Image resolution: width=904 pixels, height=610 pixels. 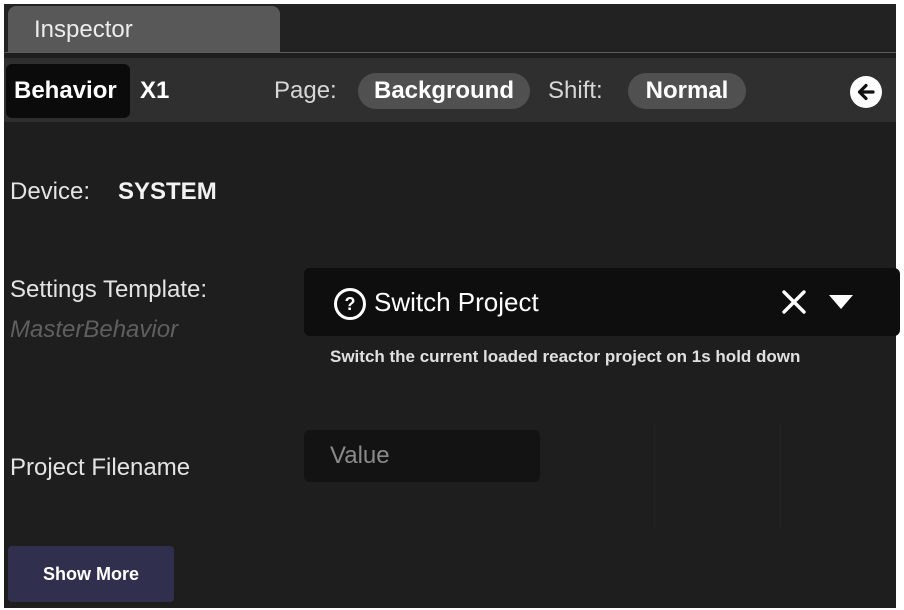 I want to click on show-more-button: Show More, so click(x=91, y=574).